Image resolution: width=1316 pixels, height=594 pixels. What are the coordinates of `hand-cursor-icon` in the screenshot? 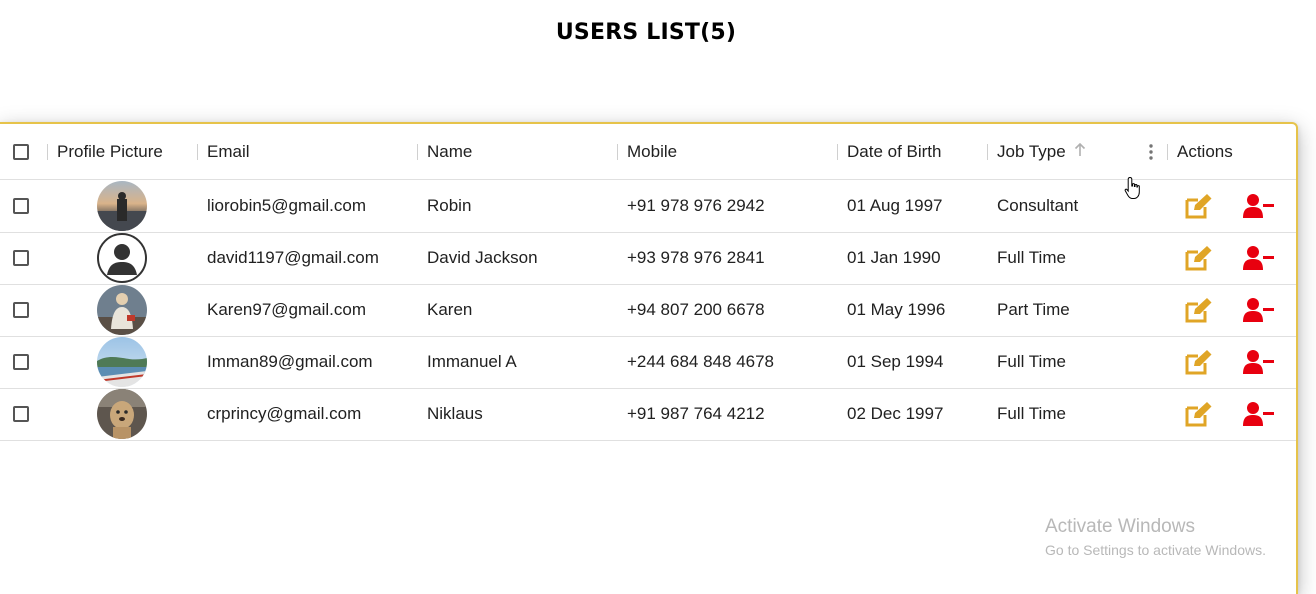 It's located at (1133, 190).